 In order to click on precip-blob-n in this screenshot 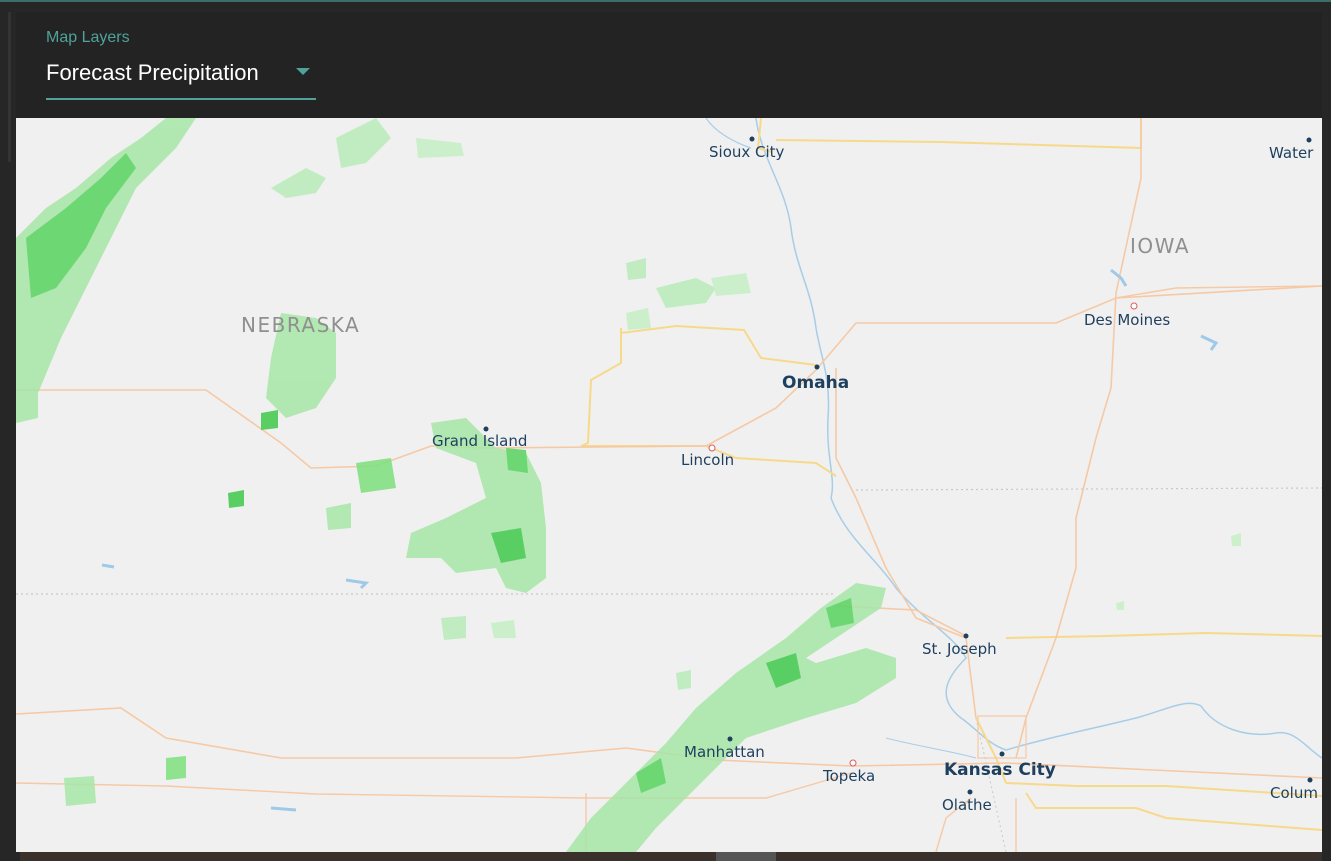, I will do `click(363, 143)`.